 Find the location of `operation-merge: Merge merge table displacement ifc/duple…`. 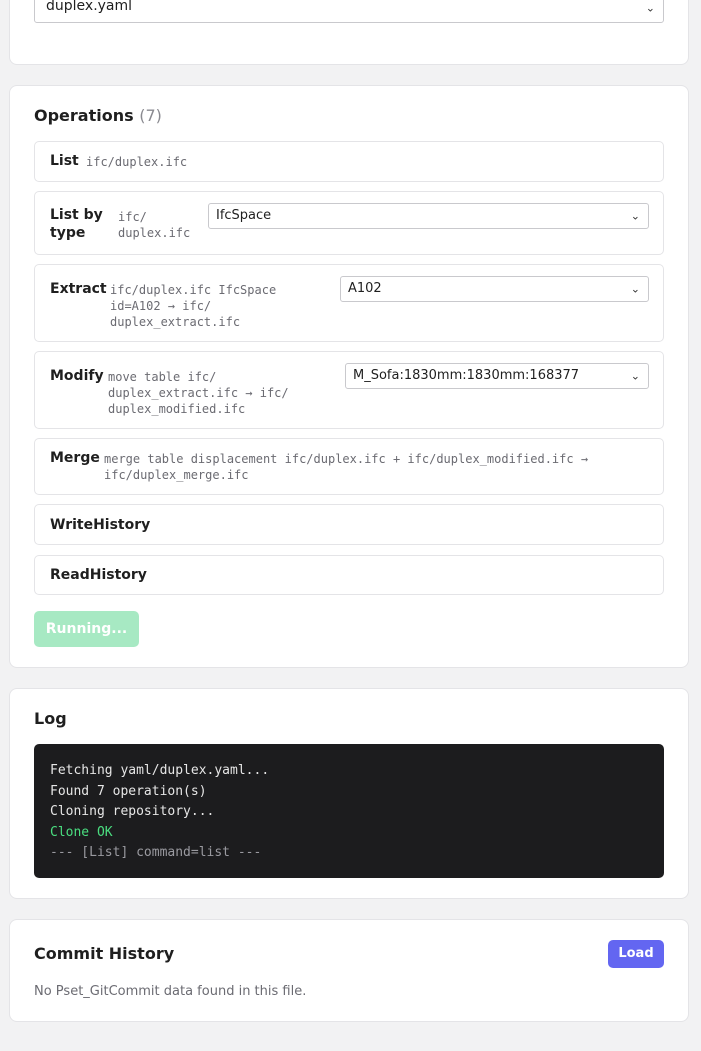

operation-merge: Merge merge table displacement ifc/duple… is located at coordinates (349, 466).